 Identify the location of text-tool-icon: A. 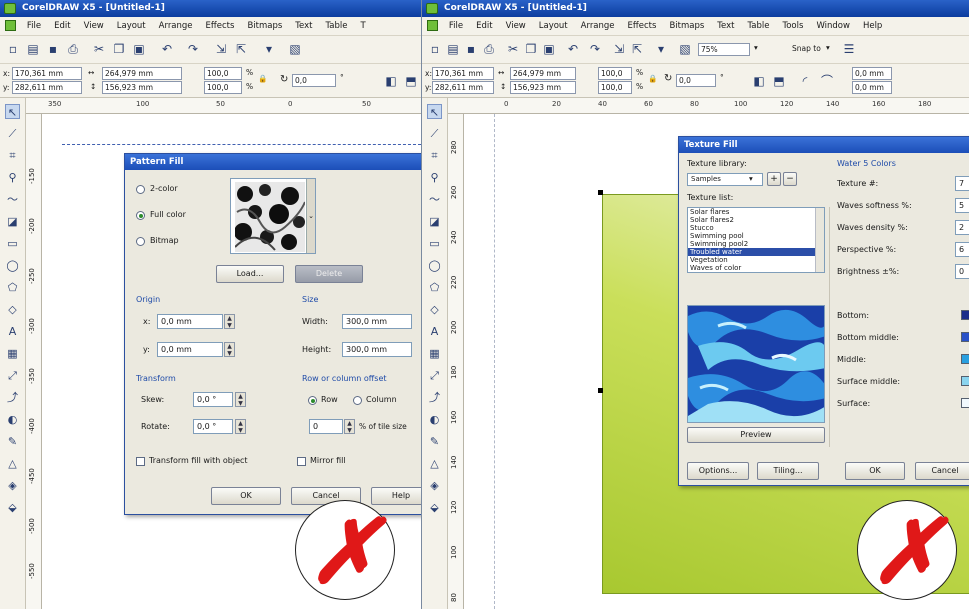
(12, 331).